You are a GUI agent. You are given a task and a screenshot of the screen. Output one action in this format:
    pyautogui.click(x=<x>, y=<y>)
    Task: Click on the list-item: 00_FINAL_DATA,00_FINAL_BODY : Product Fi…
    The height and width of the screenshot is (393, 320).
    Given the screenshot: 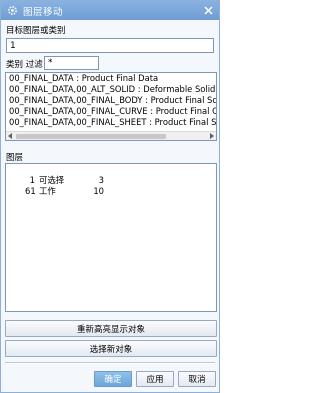 What is the action you would take?
    pyautogui.click(x=111, y=100)
    